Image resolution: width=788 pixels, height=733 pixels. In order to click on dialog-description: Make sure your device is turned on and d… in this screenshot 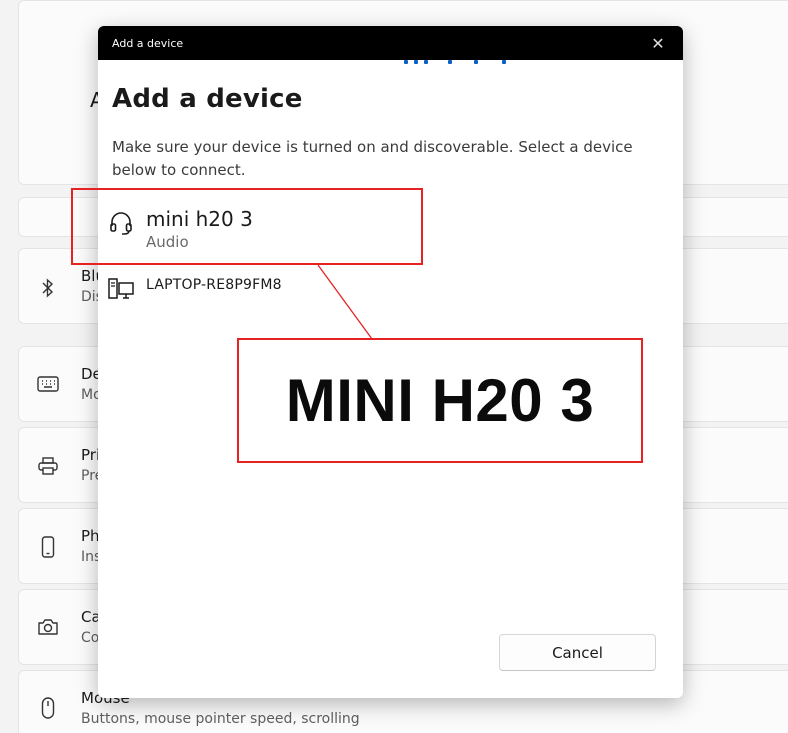, I will do `click(372, 158)`.